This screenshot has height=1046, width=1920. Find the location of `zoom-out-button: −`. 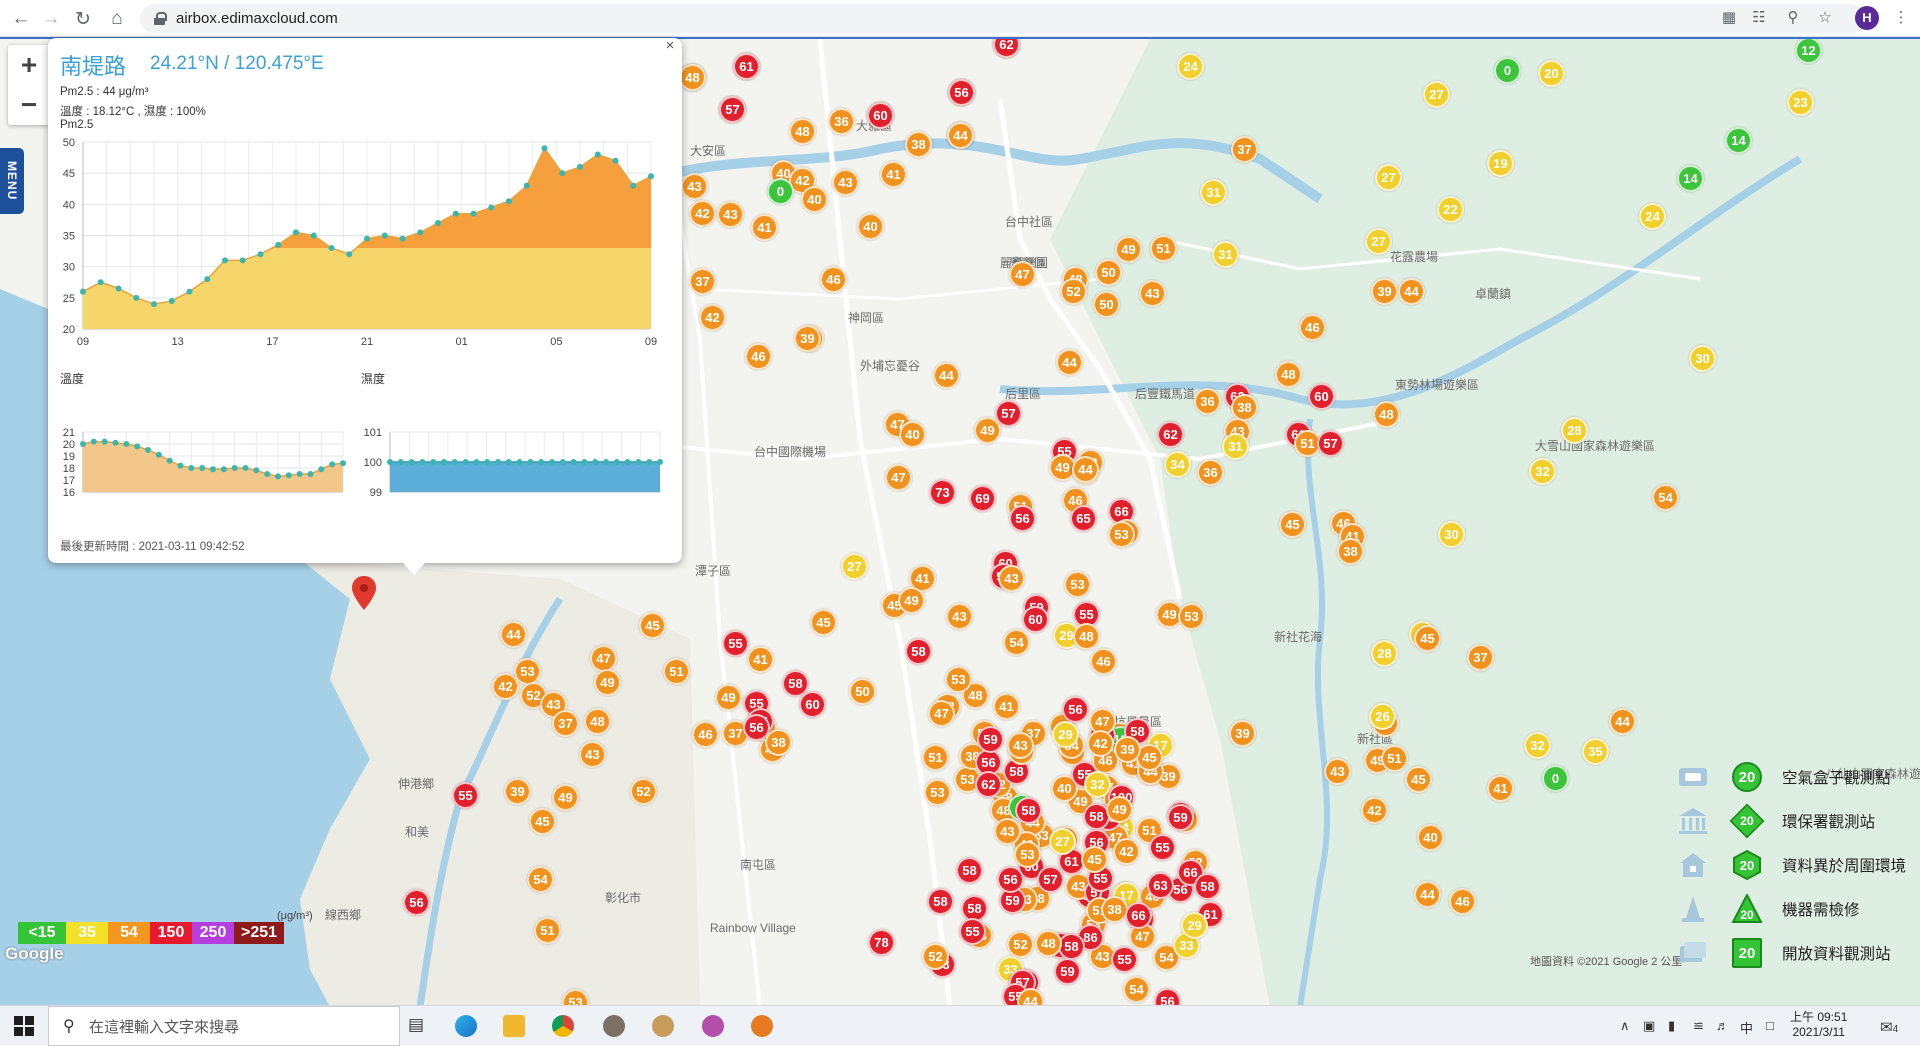

zoom-out-button: − is located at coordinates (29, 105).